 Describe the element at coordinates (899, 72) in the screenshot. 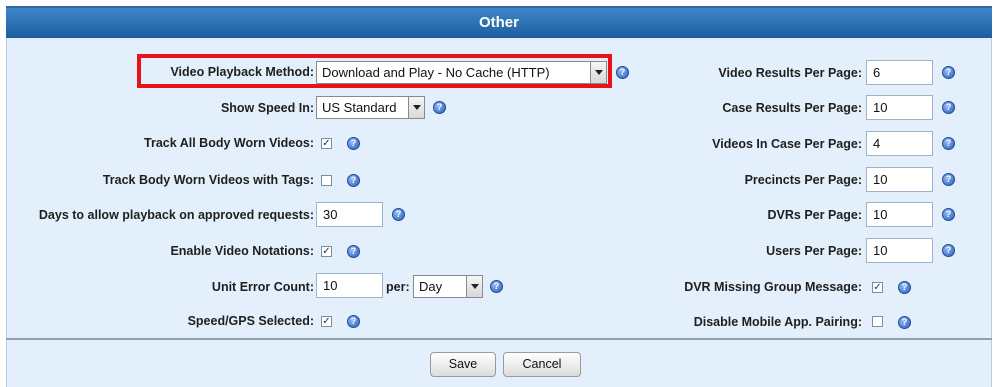

I see `video-results-input: 6` at that location.